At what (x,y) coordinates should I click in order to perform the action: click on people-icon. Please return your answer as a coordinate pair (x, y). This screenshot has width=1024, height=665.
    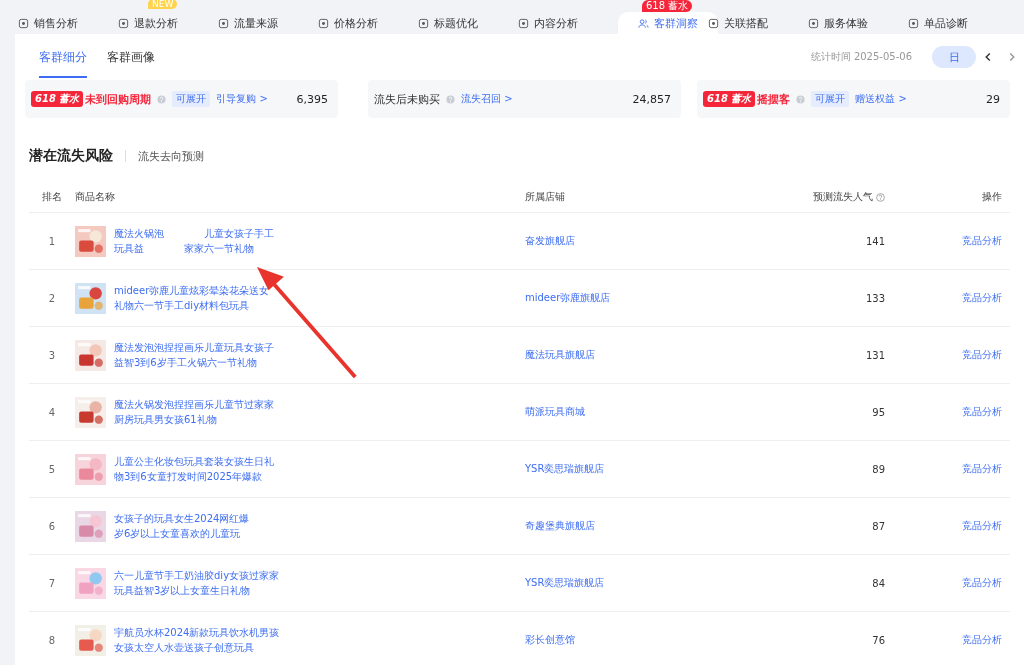
    Looking at the image, I should click on (643, 23).